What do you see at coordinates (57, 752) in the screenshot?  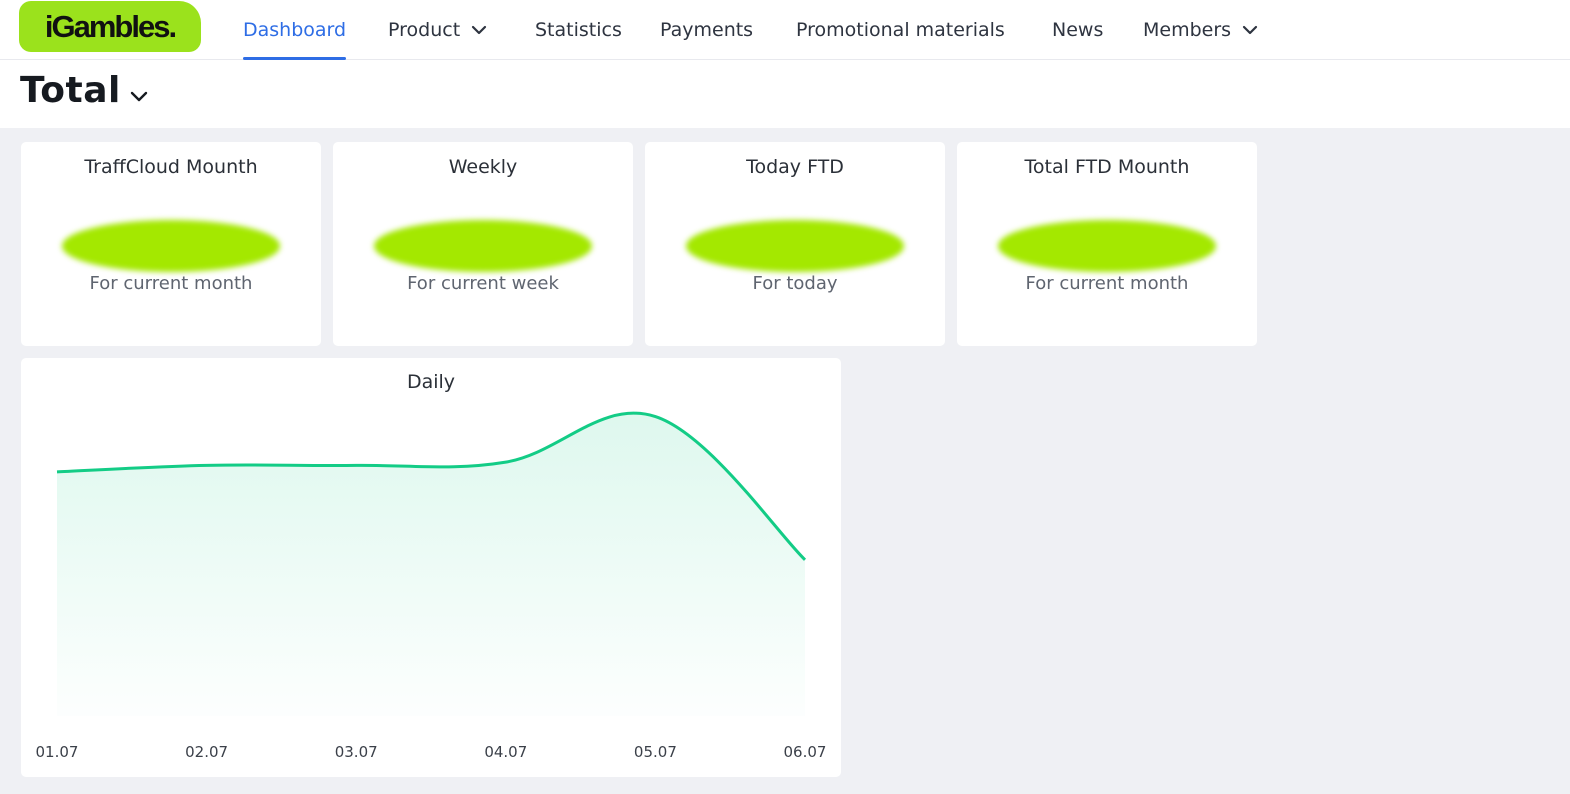 I see `x-tick-label: 01.07` at bounding box center [57, 752].